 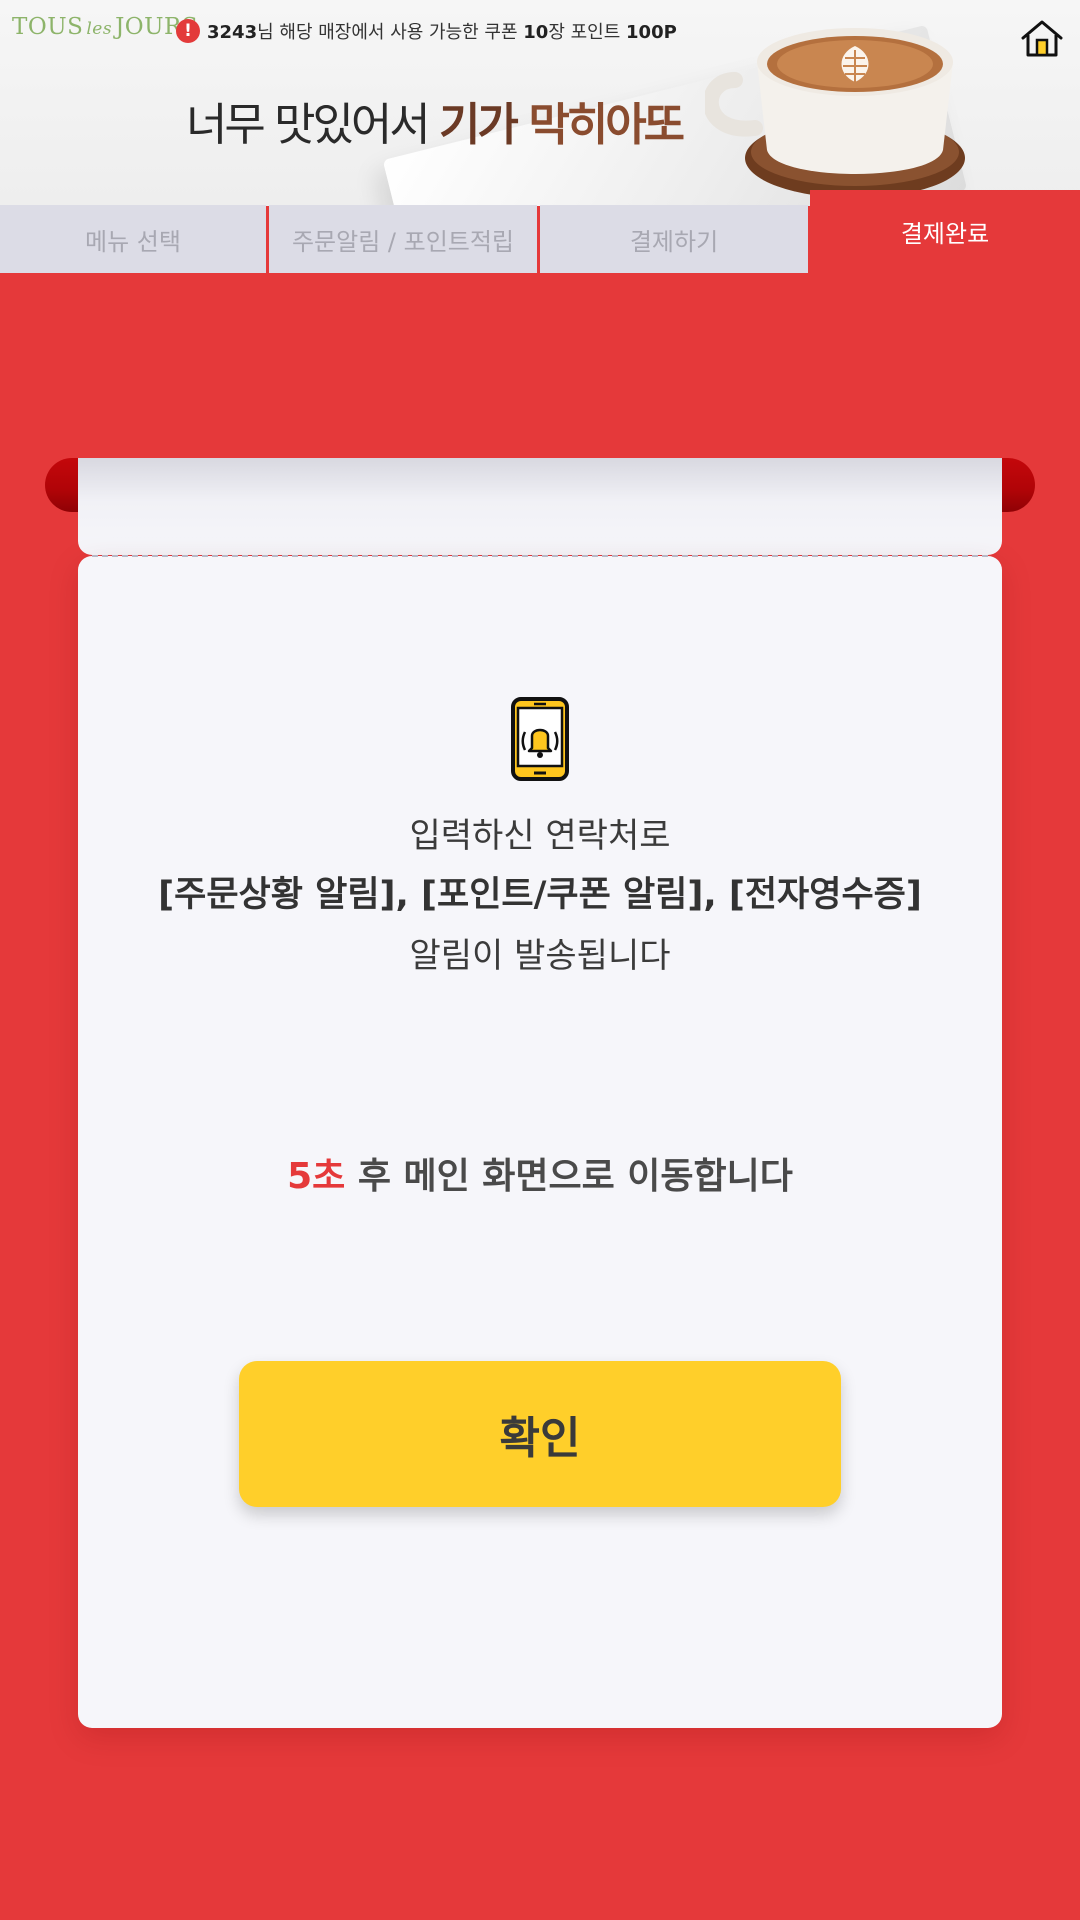 I want to click on receipt-top-strip, so click(x=540, y=506).